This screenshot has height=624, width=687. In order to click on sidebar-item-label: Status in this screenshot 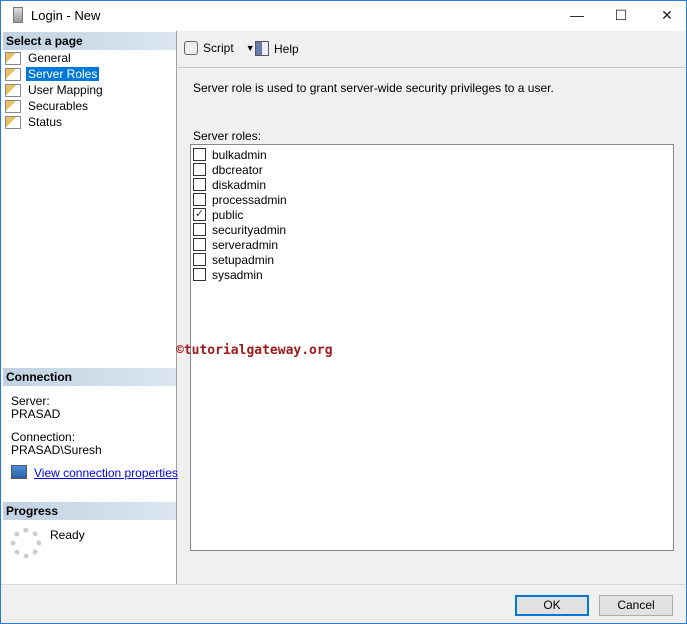, I will do `click(45, 122)`.